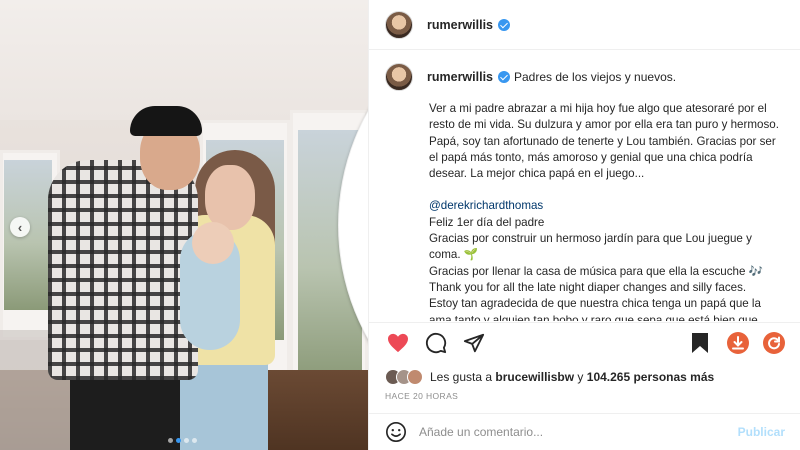 This screenshot has width=800, height=450. Describe the element at coordinates (580, 377) in the screenshot. I see `likes-joiner: y` at that location.